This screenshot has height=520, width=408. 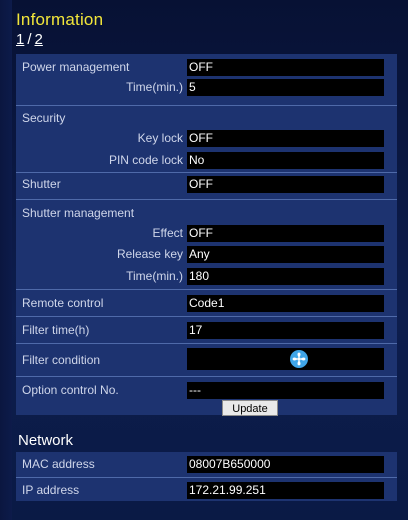 What do you see at coordinates (41, 184) in the screenshot?
I see `shutter-label: Shutter` at bounding box center [41, 184].